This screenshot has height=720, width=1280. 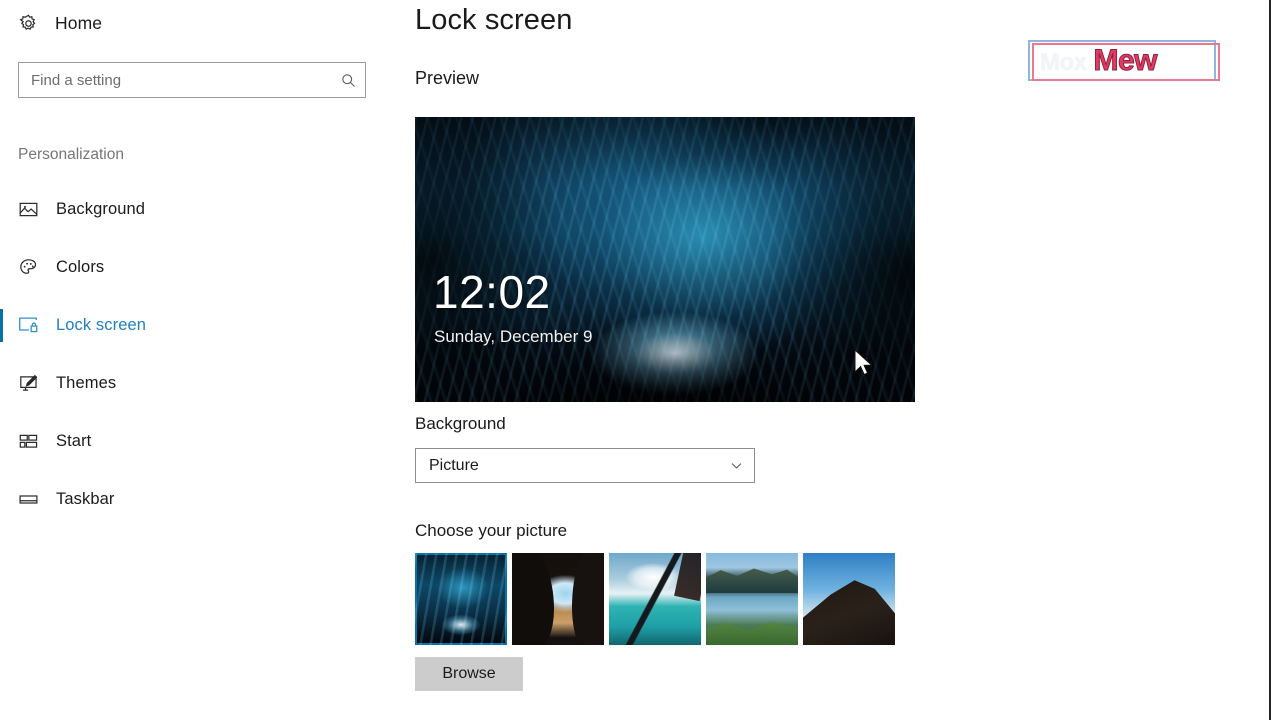 I want to click on gear-icon, so click(x=28, y=23).